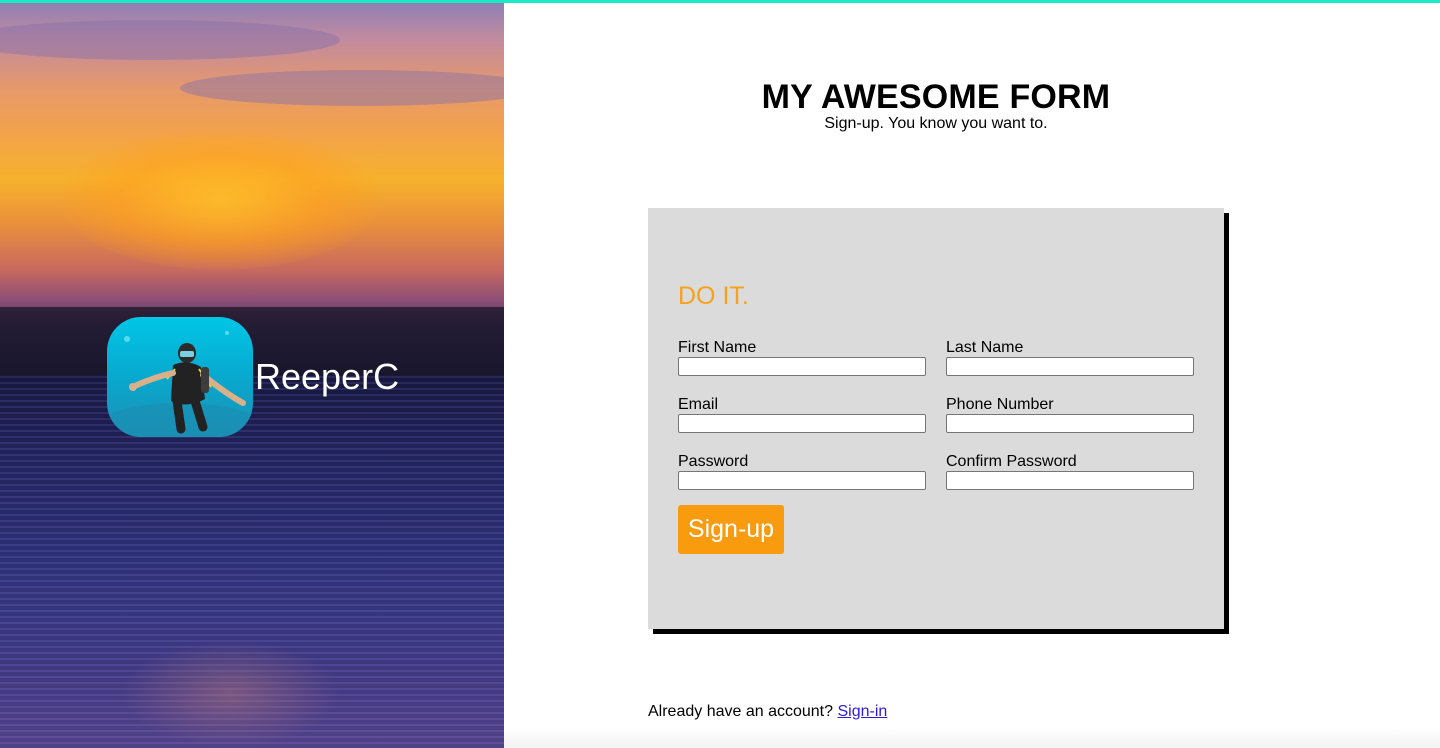 This screenshot has width=1440, height=748. Describe the element at coordinates (862, 711) in the screenshot. I see `signin-link: Sign-in` at that location.